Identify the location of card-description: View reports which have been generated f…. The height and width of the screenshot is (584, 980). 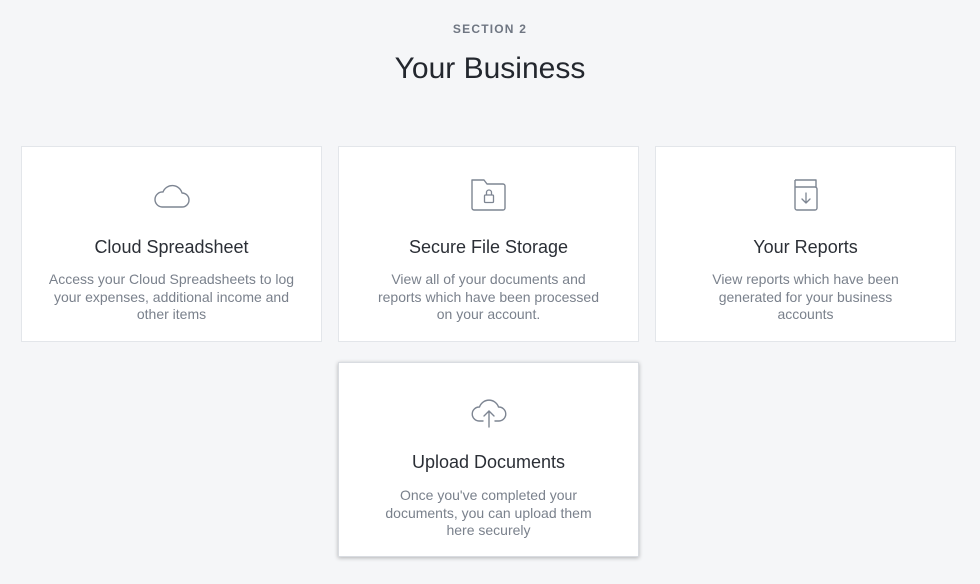
(805, 296).